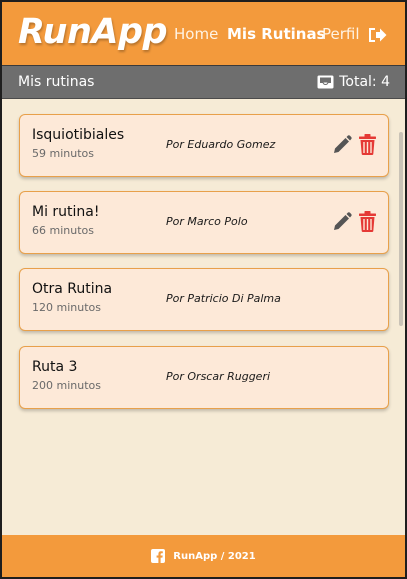  What do you see at coordinates (196, 34) in the screenshot?
I see `nav-home: Home` at bounding box center [196, 34].